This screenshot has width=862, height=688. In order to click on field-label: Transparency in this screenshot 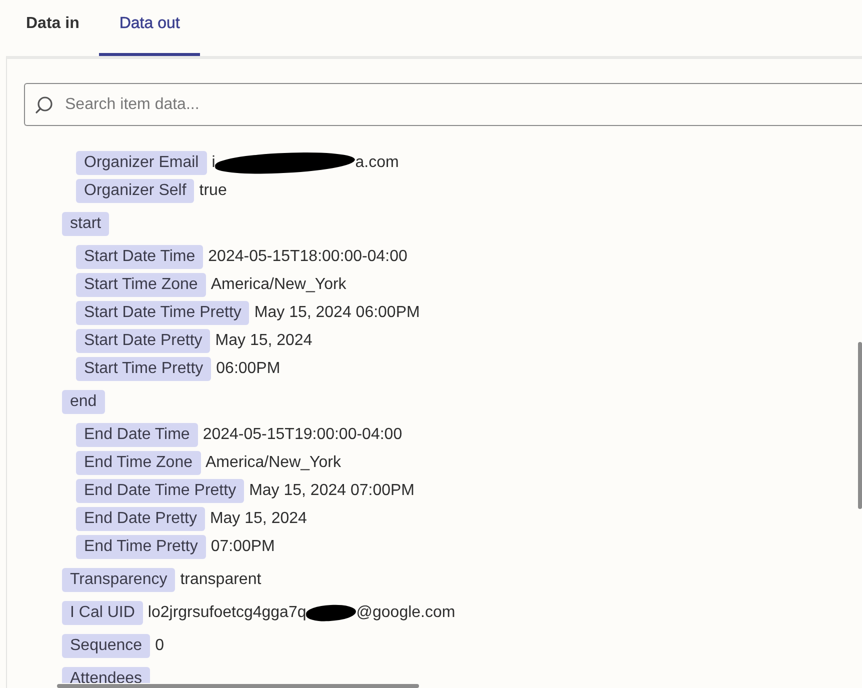, I will do `click(119, 580)`.